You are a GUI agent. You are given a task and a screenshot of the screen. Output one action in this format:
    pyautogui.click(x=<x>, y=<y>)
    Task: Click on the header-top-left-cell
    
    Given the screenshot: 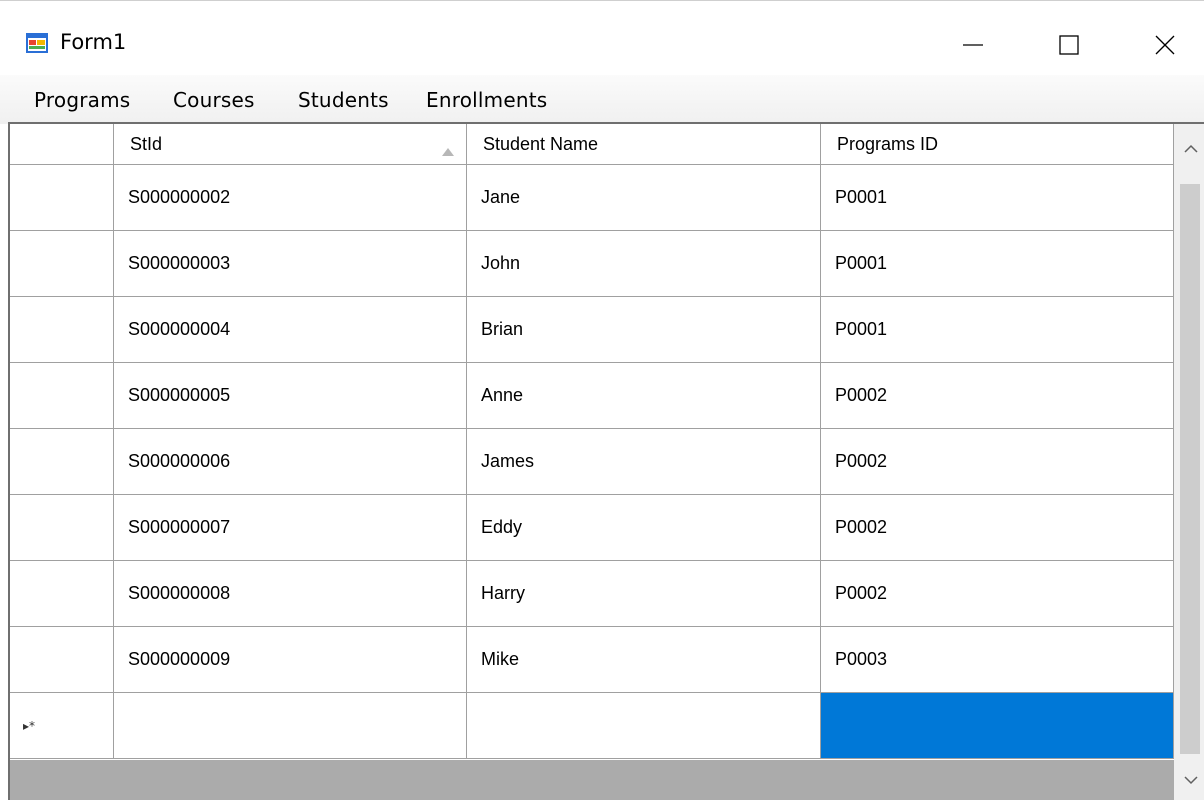 What is the action you would take?
    pyautogui.click(x=62, y=144)
    